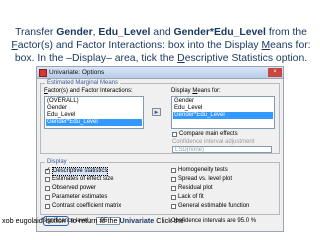  Describe the element at coordinates (94, 108) in the screenshot. I see `factor-item: Gender` at that location.